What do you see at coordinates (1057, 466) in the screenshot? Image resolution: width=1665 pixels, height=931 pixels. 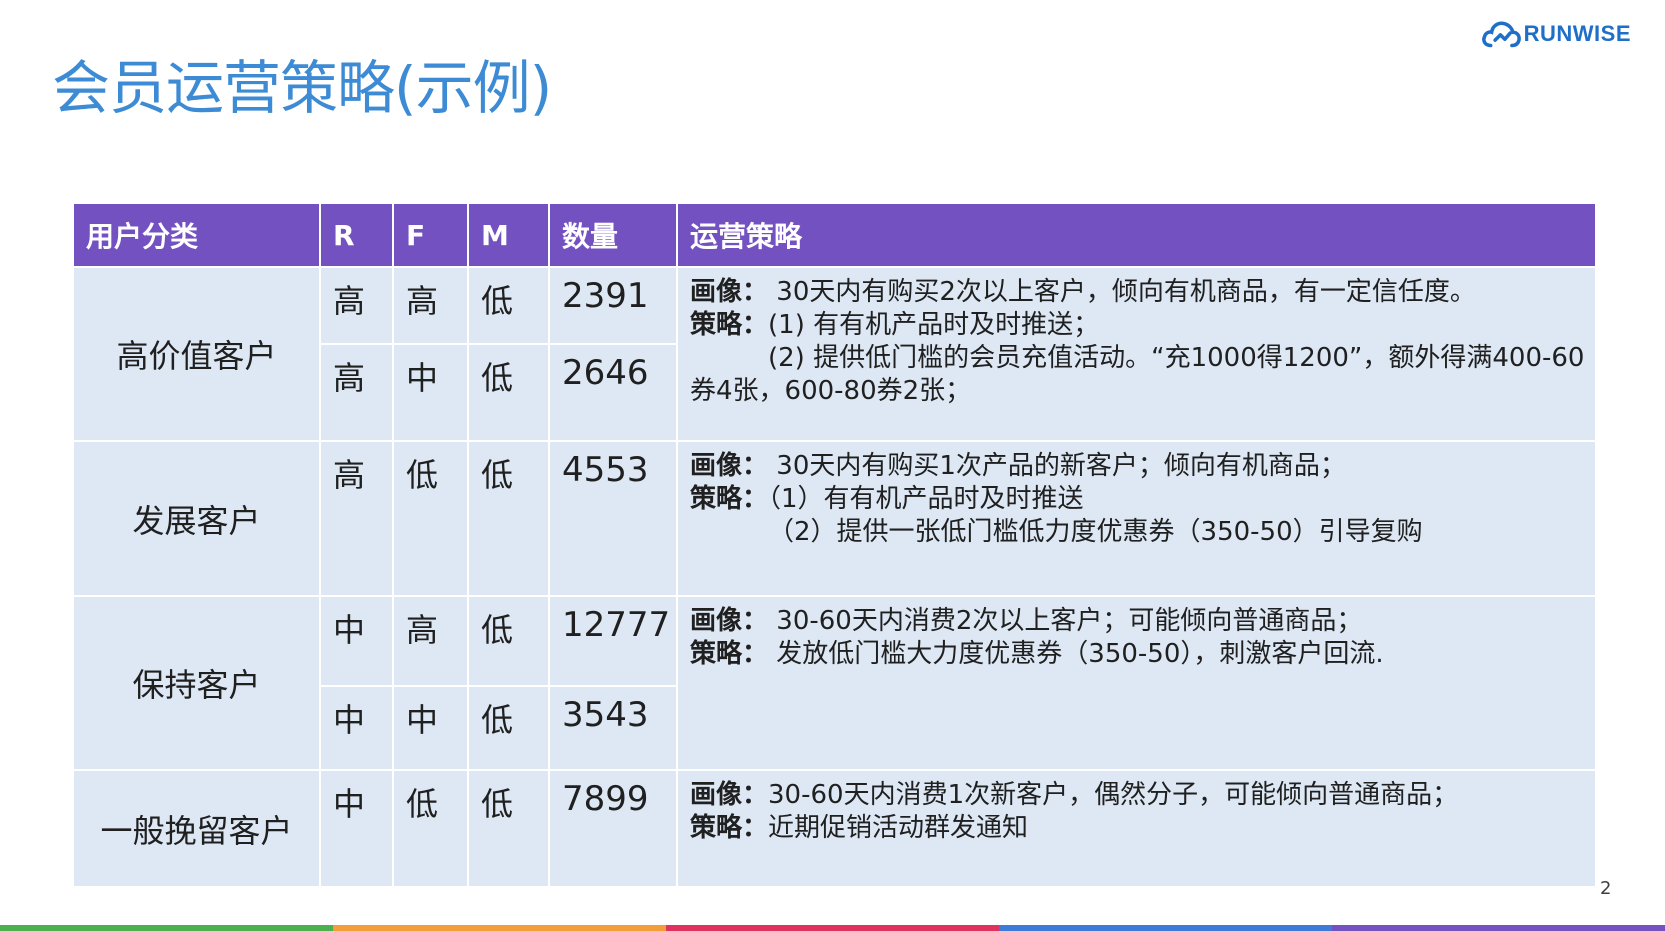 I see `strategy-text: 30天内有购买1次产品的新客户；倾向有机商品；` at bounding box center [1057, 466].